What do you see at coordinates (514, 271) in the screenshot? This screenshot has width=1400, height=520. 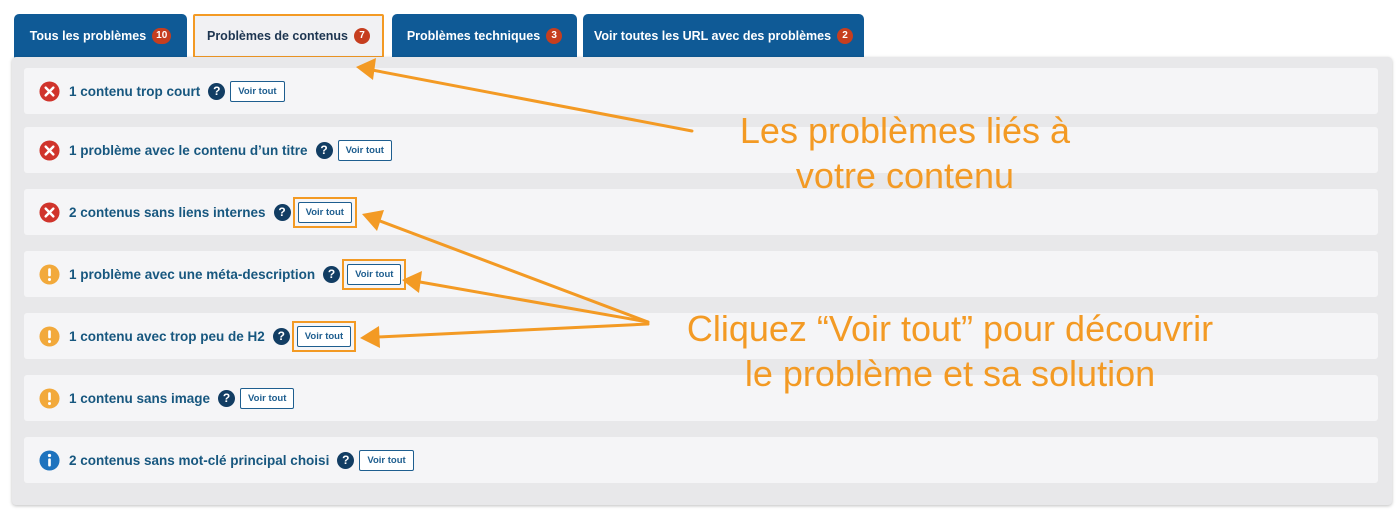 I see `arrow-to-internal-links-button` at bounding box center [514, 271].